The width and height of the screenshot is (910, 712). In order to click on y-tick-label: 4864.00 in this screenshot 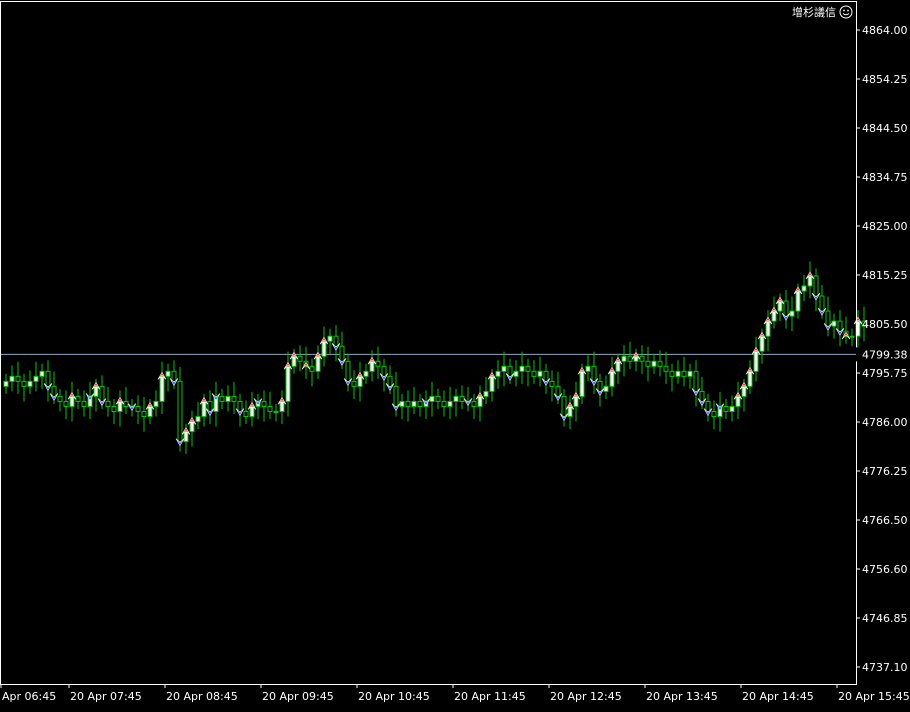, I will do `click(885, 30)`.